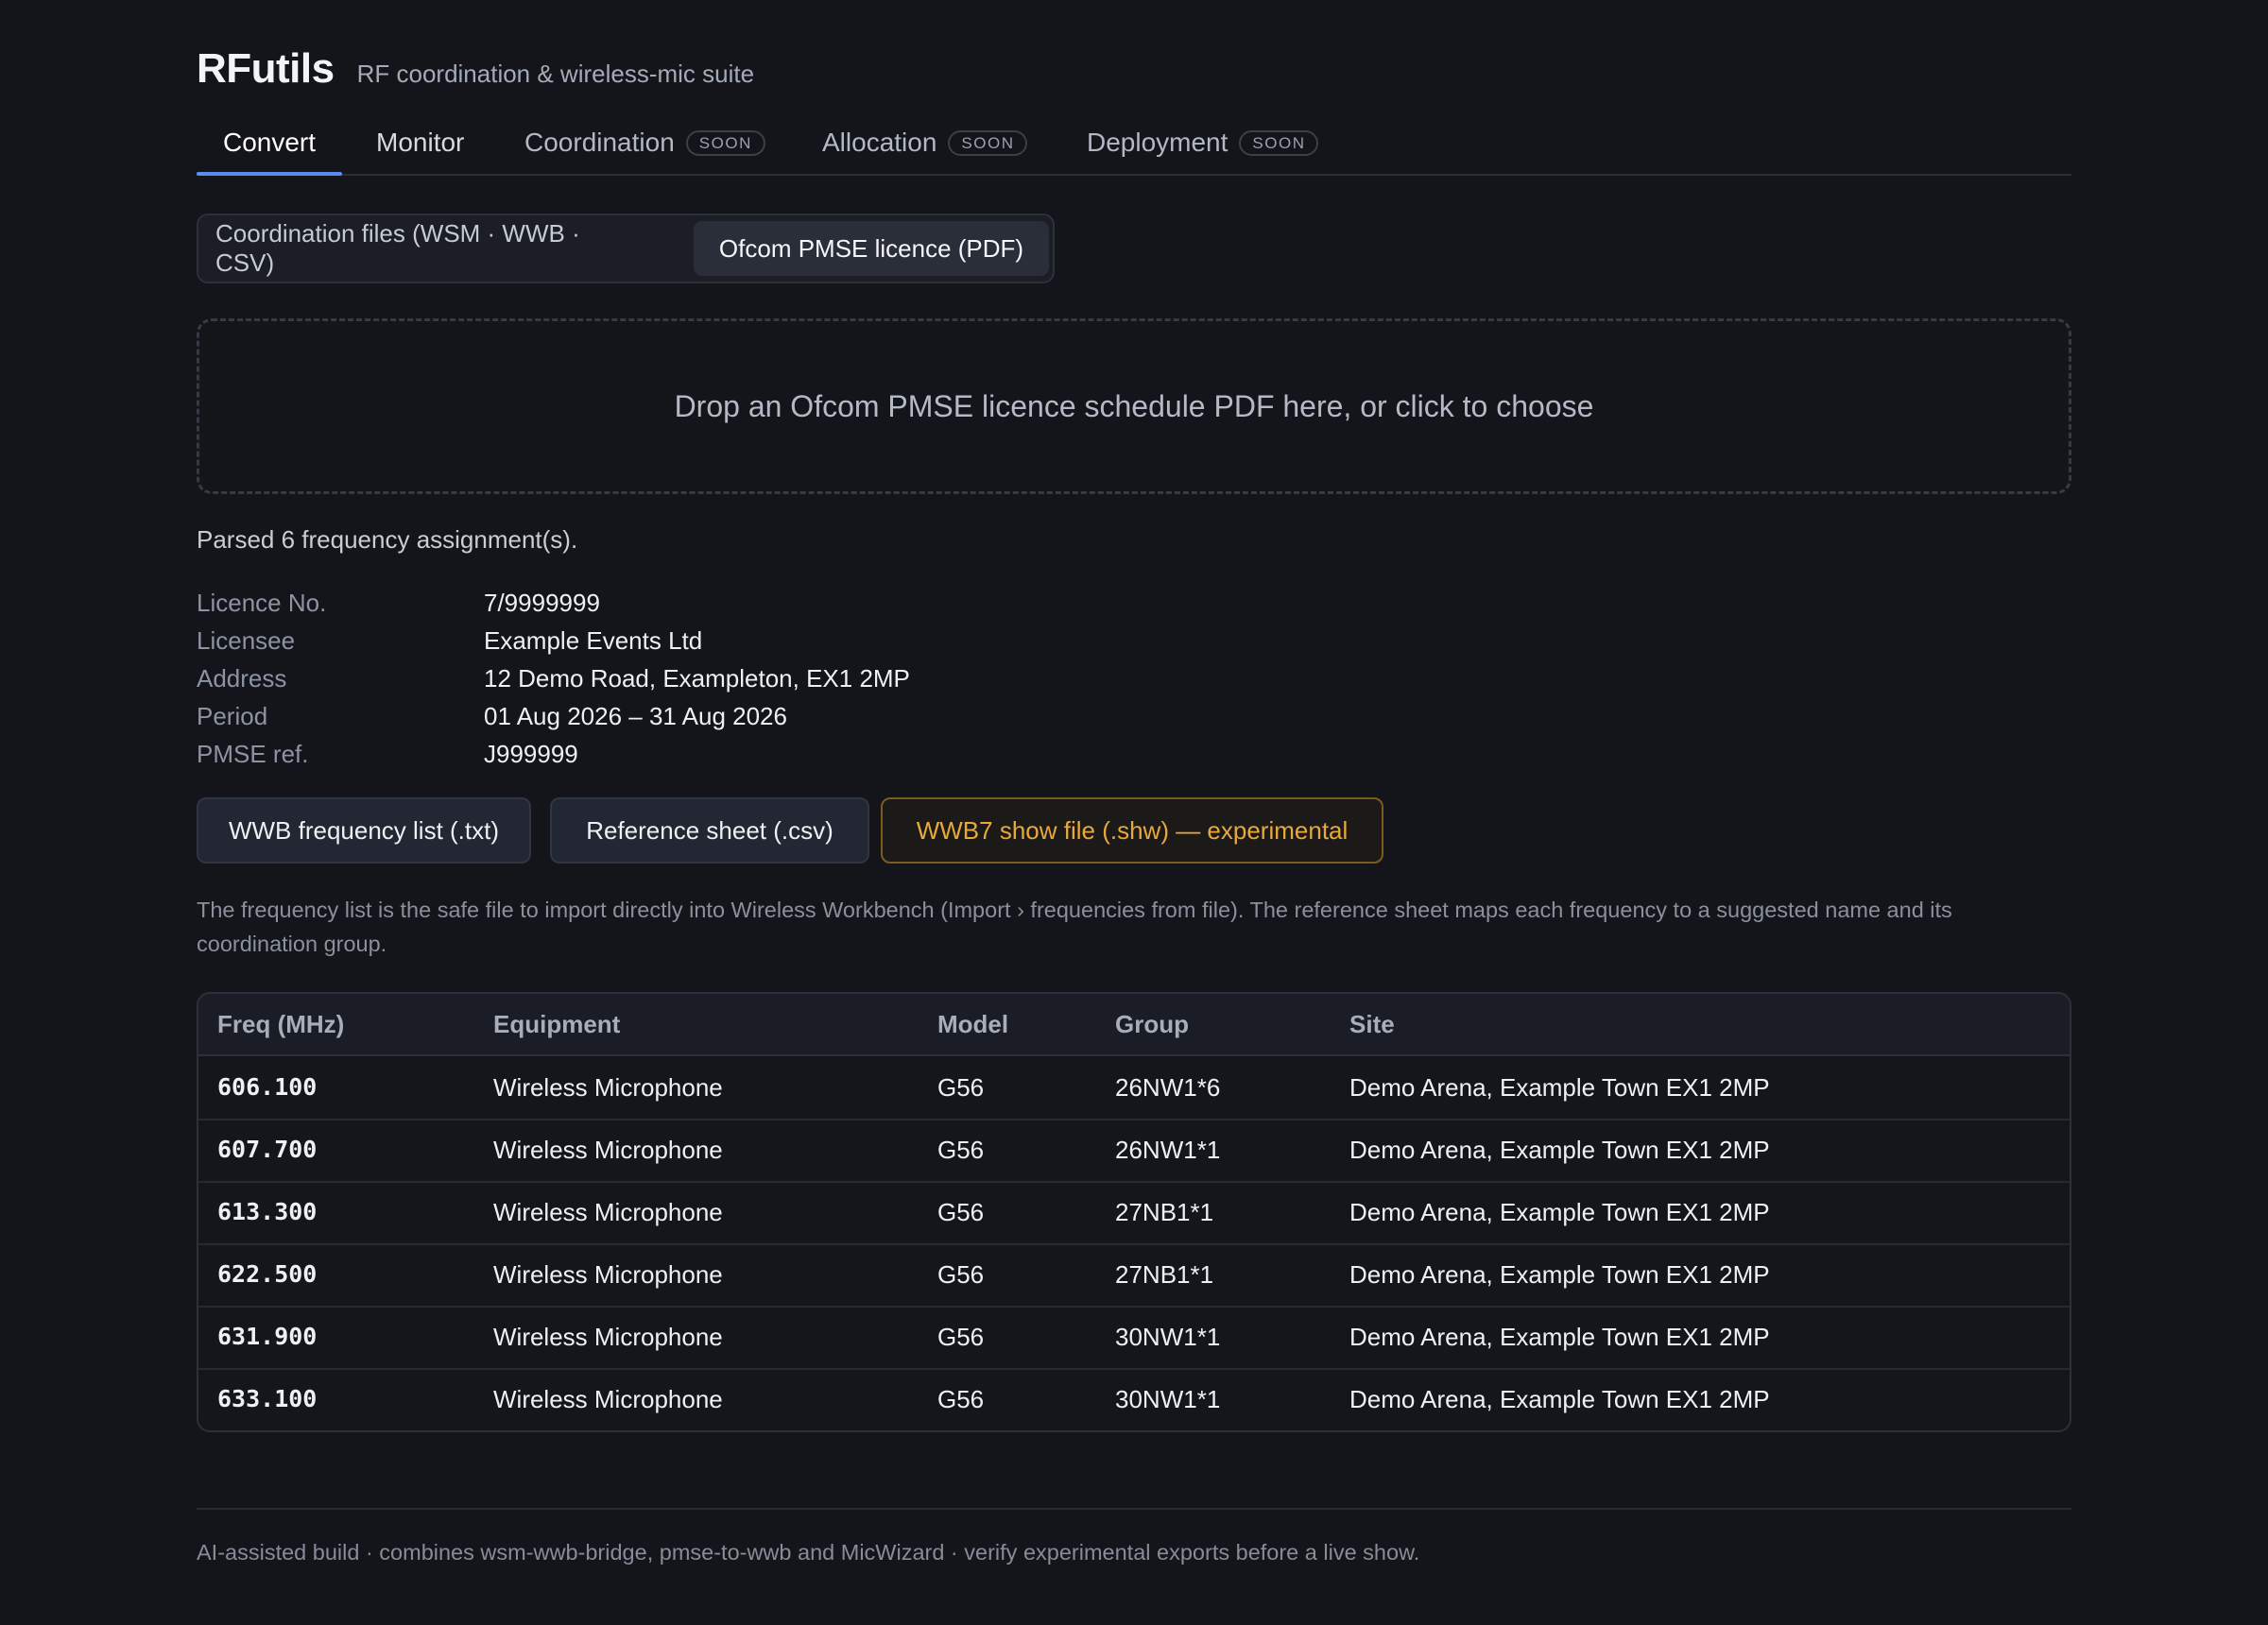 The height and width of the screenshot is (1625, 2268). Describe the element at coordinates (1152, 1024) in the screenshot. I see `column-header-group: Group` at that location.